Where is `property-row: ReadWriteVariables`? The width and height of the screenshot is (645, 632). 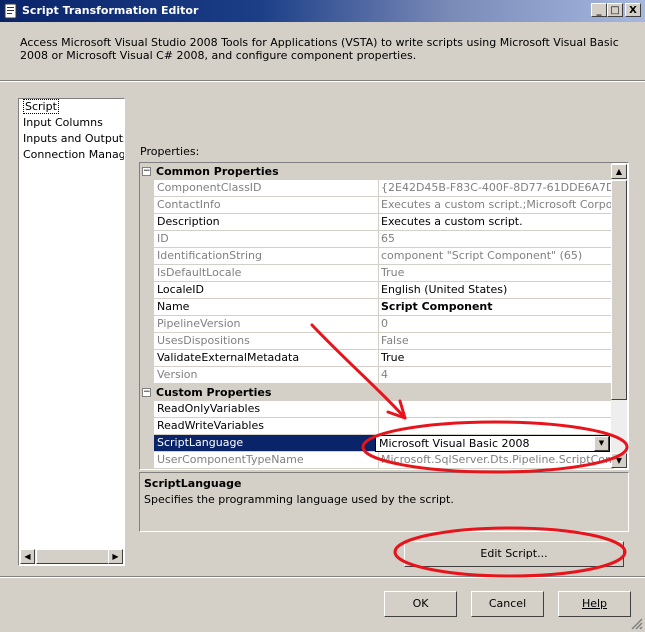
property-row: ReadWriteVariables is located at coordinates (377, 426).